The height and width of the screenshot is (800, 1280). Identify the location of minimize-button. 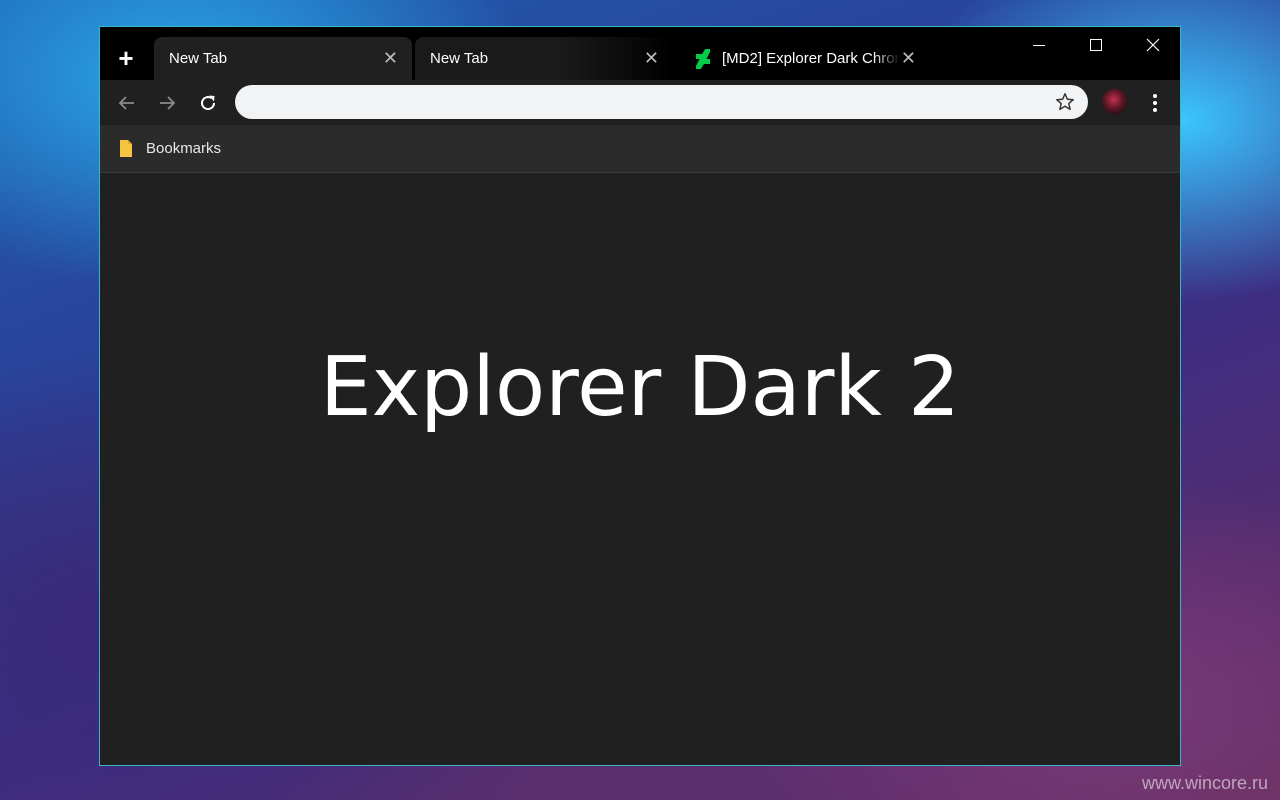
(1039, 45).